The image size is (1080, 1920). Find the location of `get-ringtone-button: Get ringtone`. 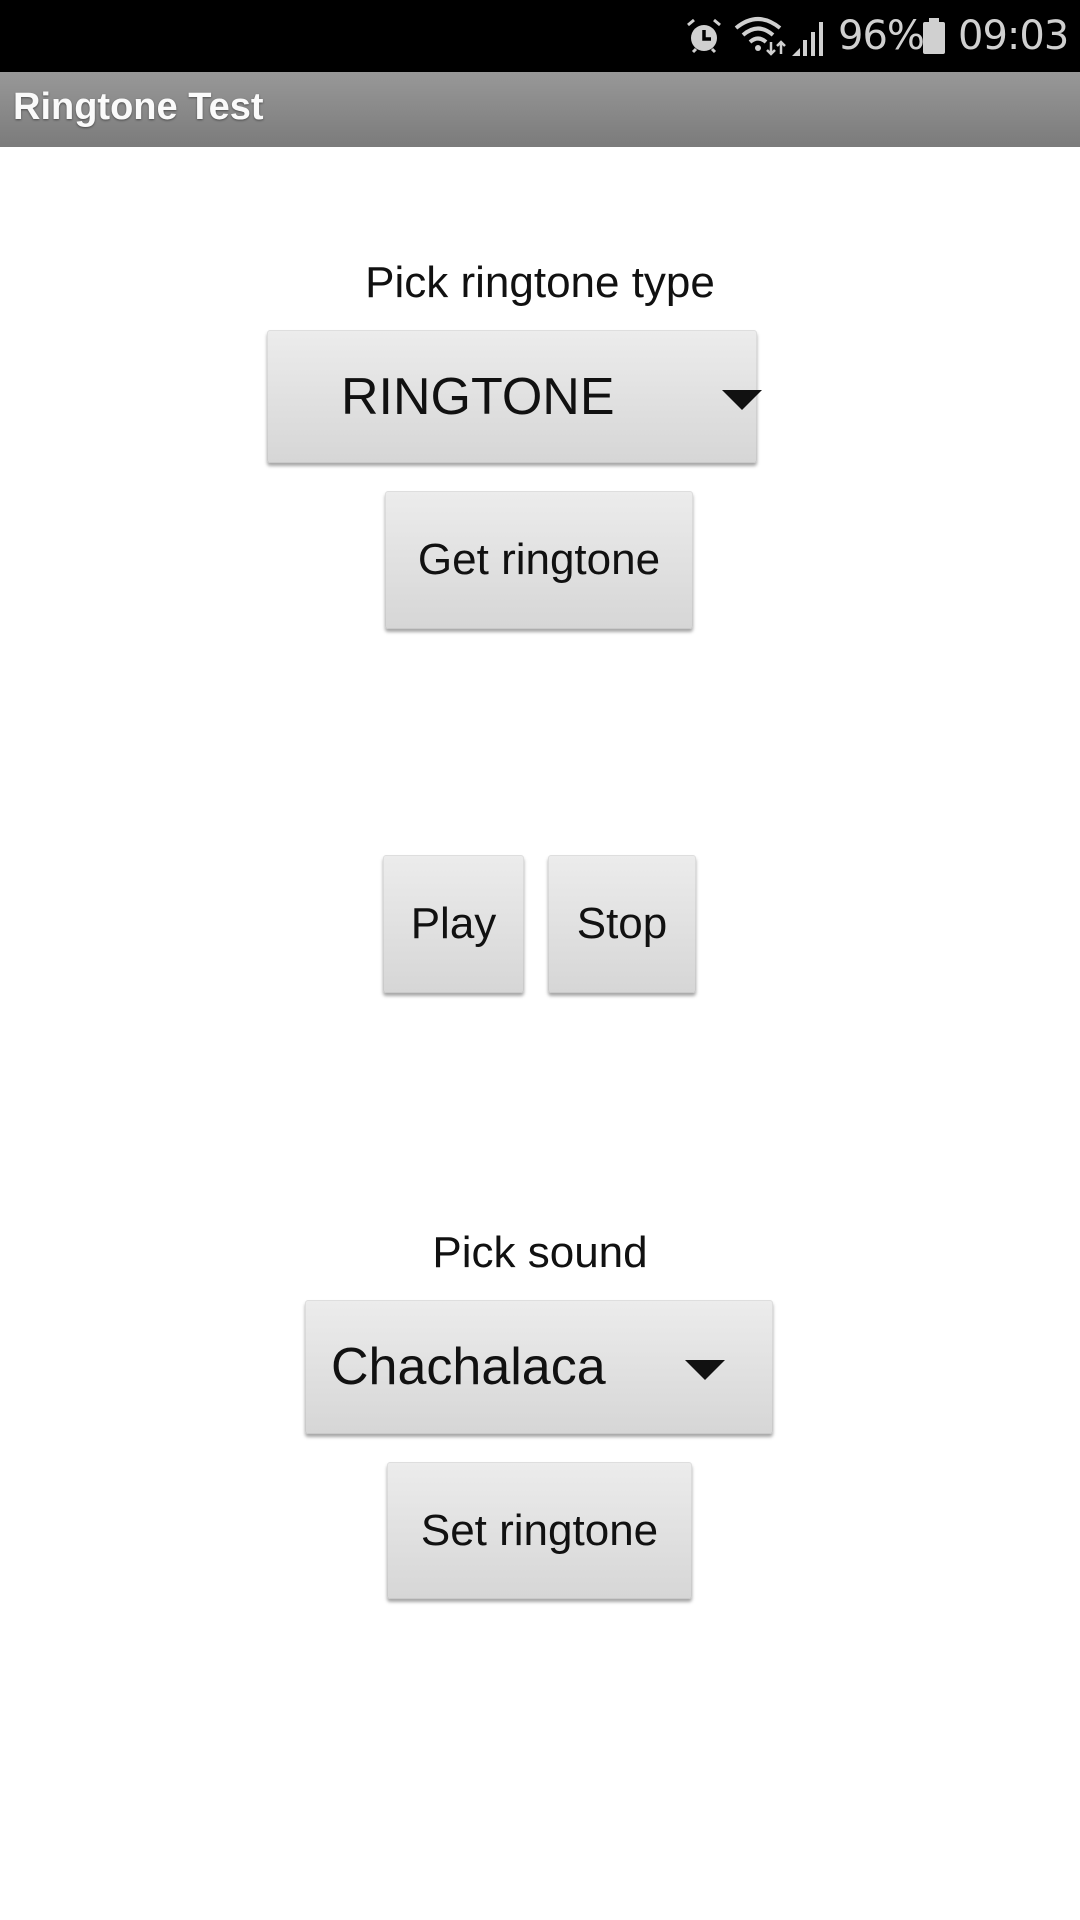

get-ringtone-button: Get ringtone is located at coordinates (539, 560).